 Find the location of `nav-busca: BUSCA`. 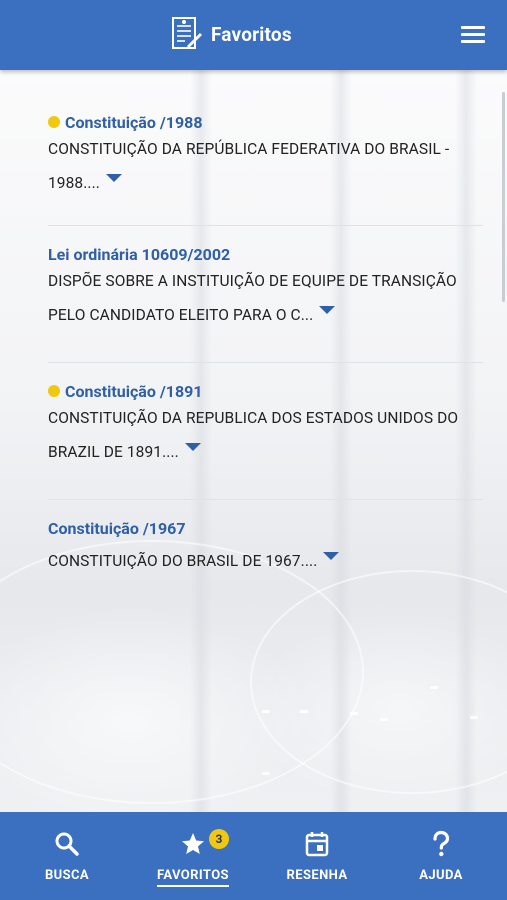

nav-busca: BUSCA is located at coordinates (67, 856).